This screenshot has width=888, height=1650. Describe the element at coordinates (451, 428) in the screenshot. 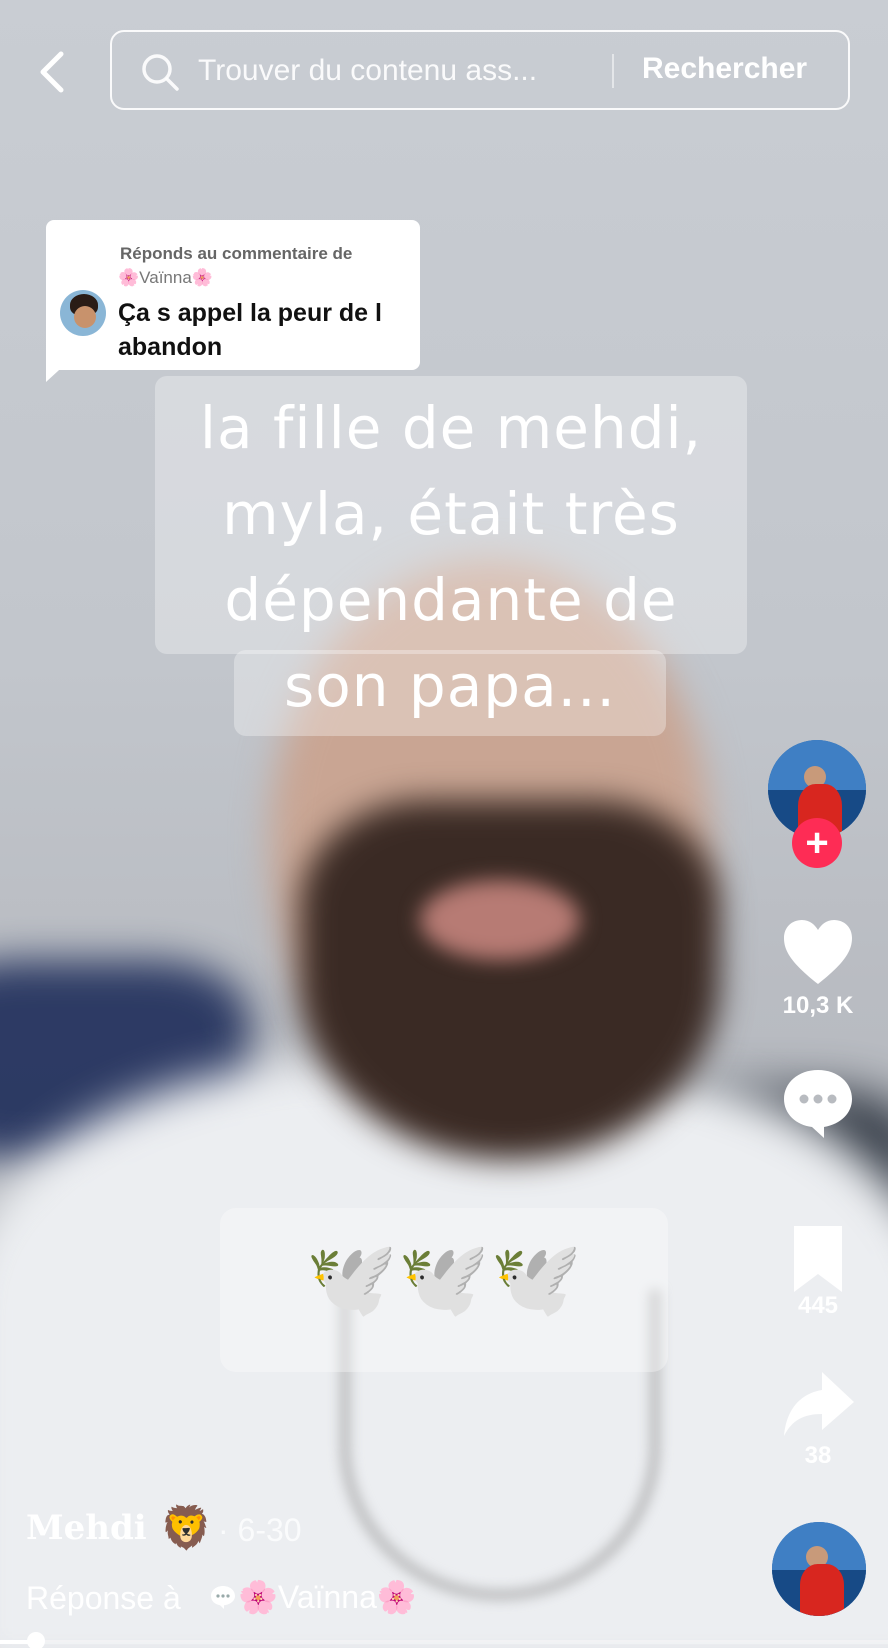

I see `caption-line: la fille de mehdi,` at that location.